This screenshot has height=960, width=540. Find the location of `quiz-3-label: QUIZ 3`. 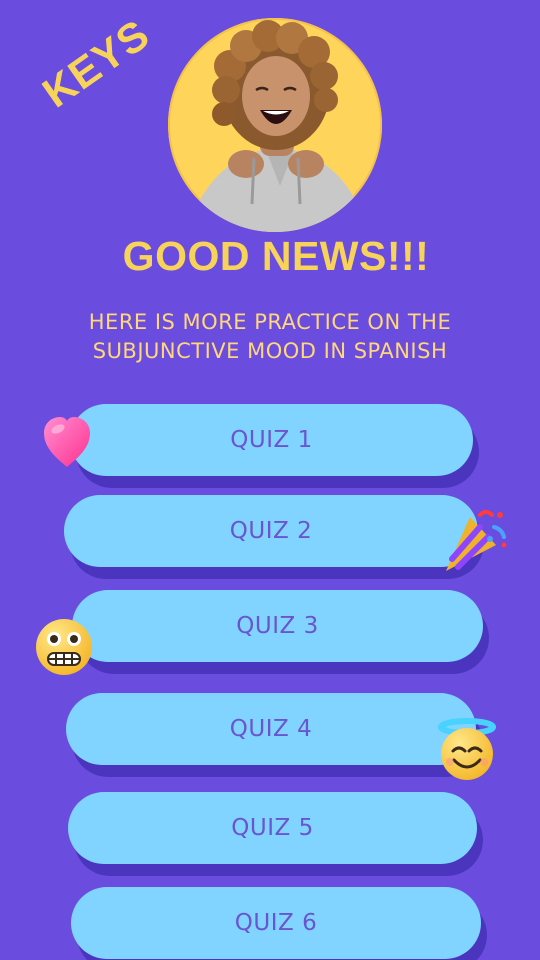

quiz-3-label: QUIZ 3 is located at coordinates (277, 626).